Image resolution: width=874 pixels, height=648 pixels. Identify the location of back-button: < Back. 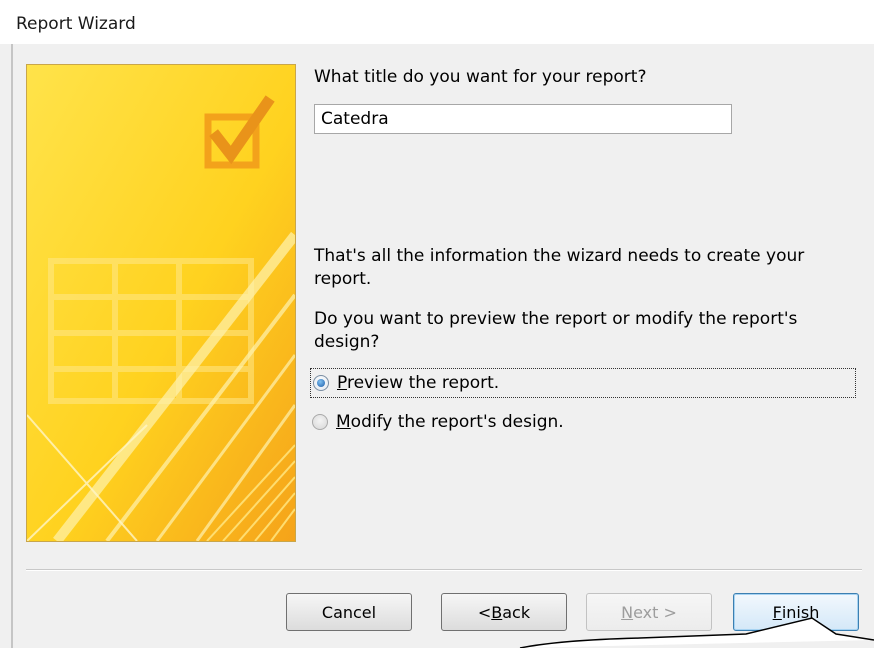
(504, 612).